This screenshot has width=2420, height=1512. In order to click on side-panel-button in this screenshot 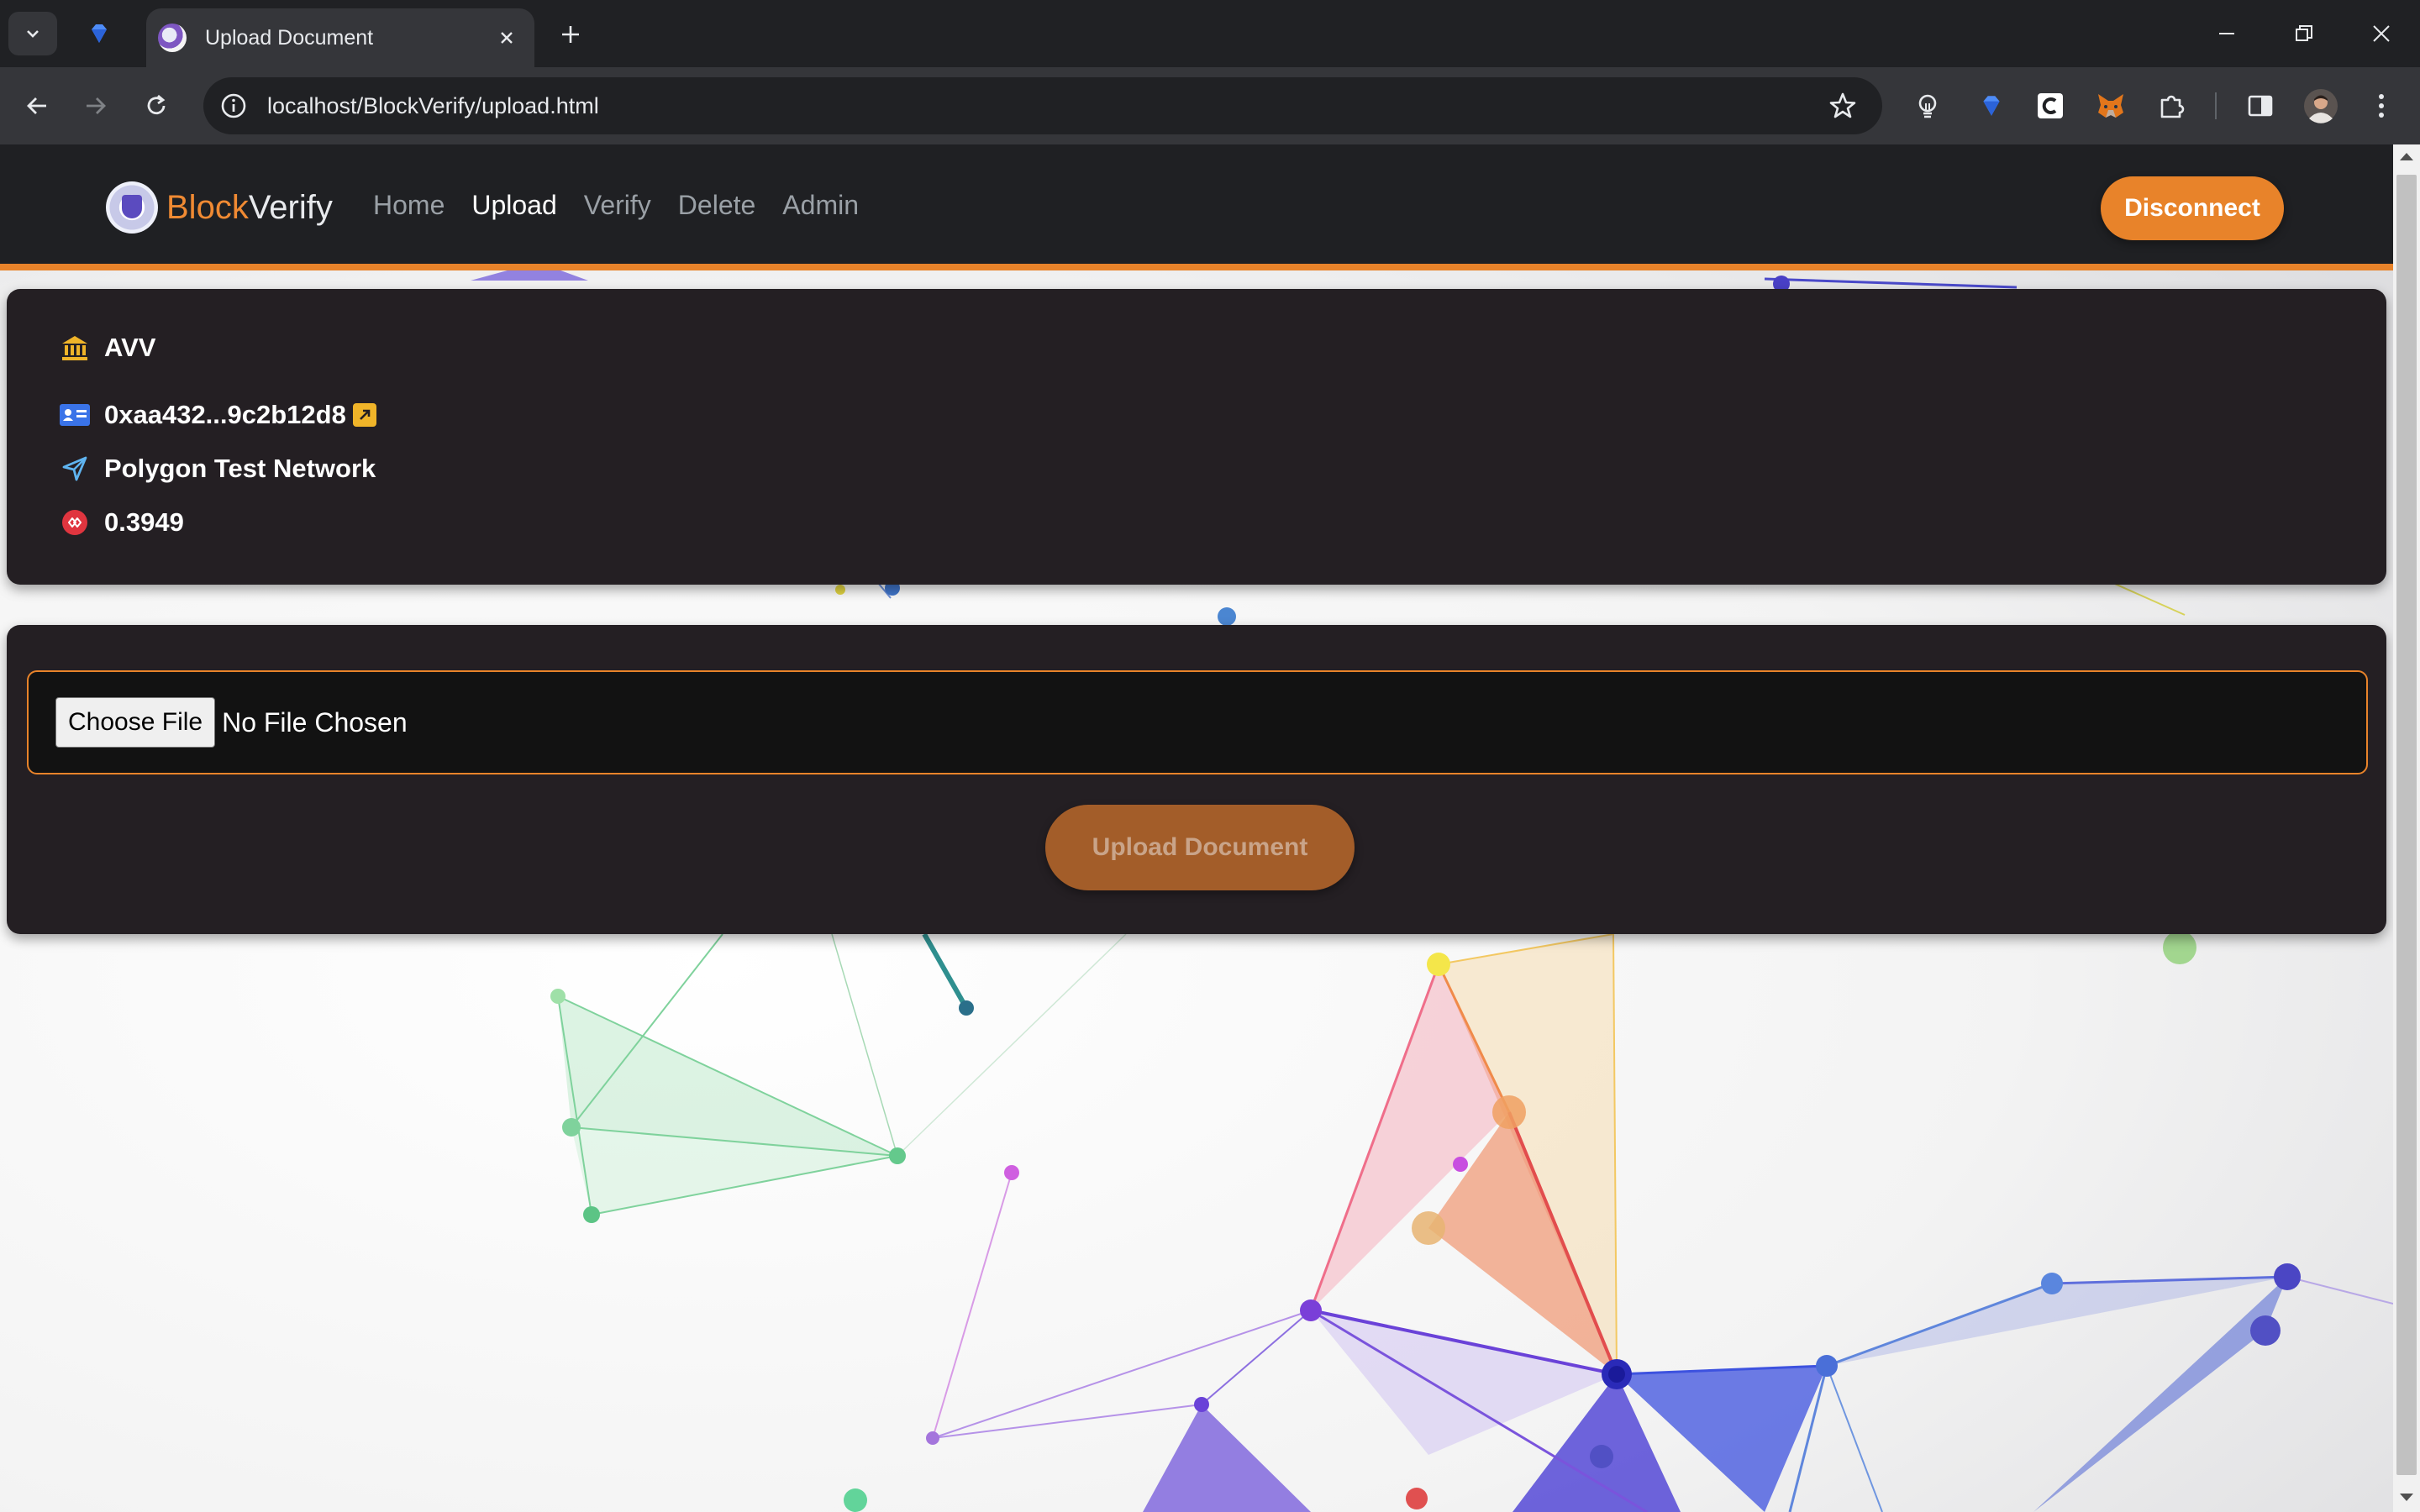, I will do `click(2261, 106)`.